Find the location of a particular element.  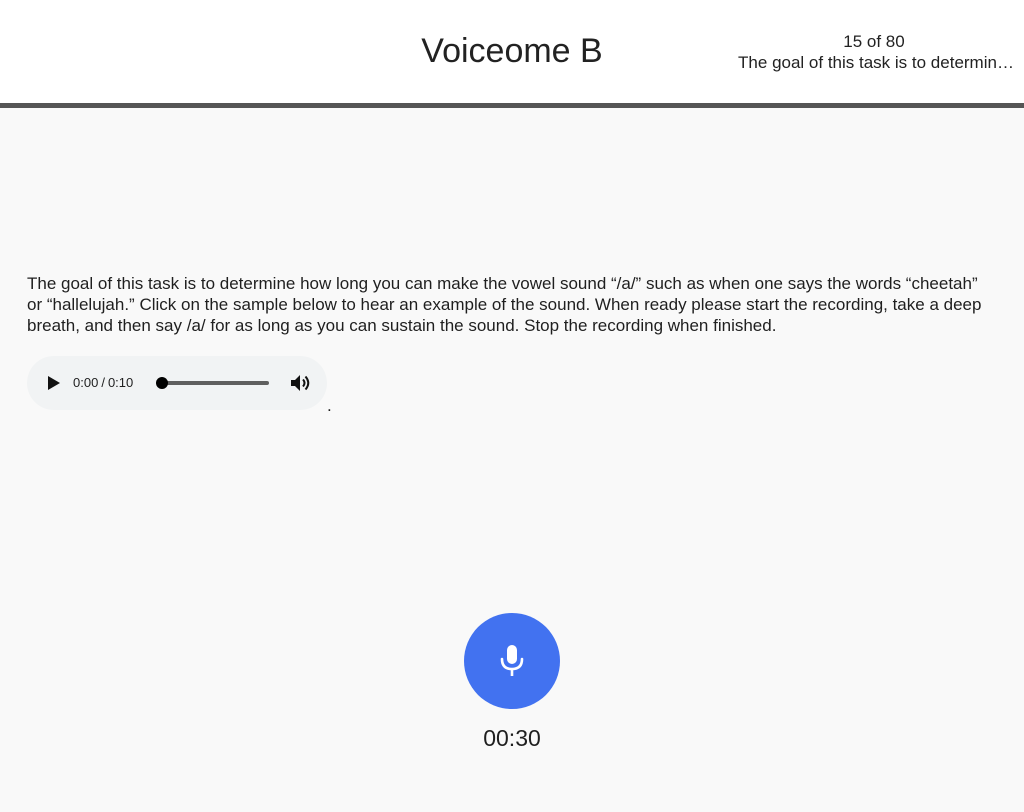

volume-icon is located at coordinates (301, 383).